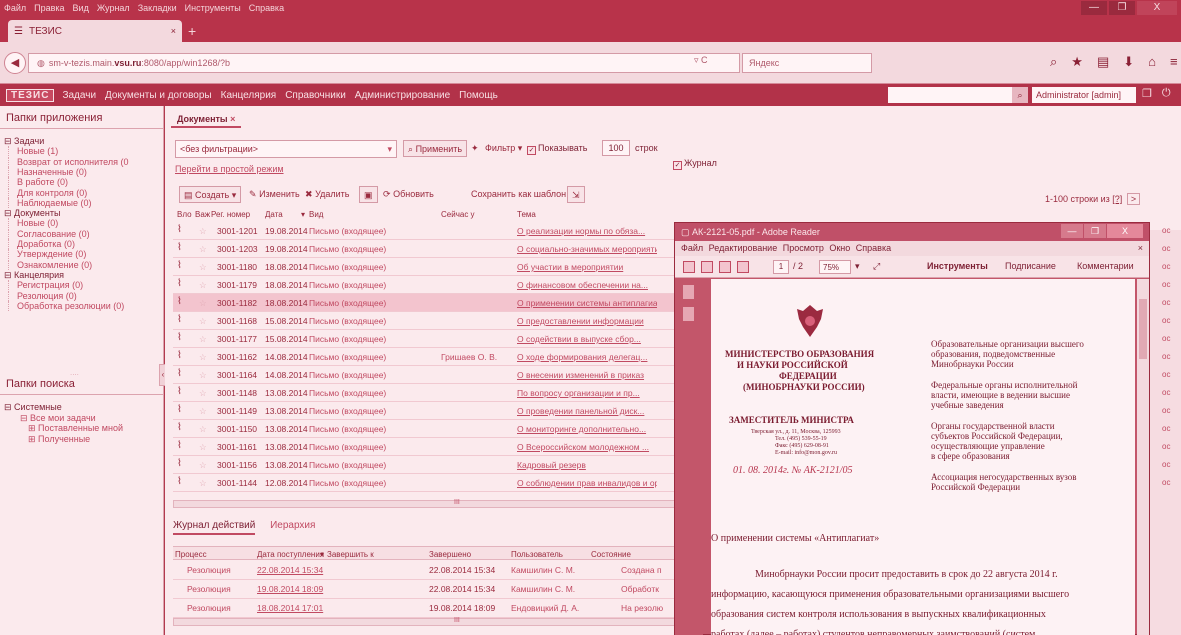  I want to click on copy-button: ▣, so click(368, 194).